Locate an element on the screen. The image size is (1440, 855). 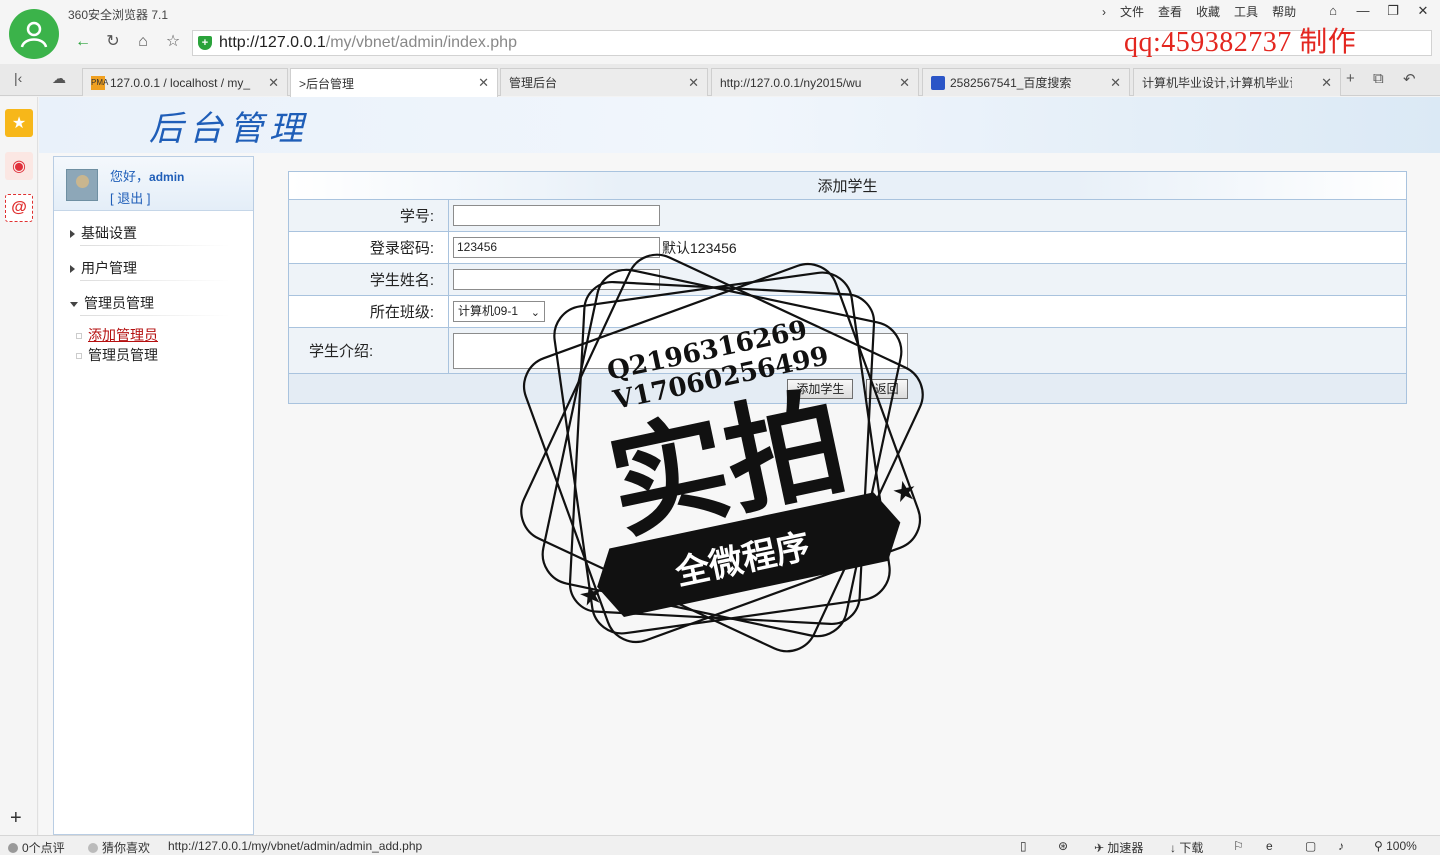
form-button-row: 添加学生 返回 is located at coordinates (847, 388).